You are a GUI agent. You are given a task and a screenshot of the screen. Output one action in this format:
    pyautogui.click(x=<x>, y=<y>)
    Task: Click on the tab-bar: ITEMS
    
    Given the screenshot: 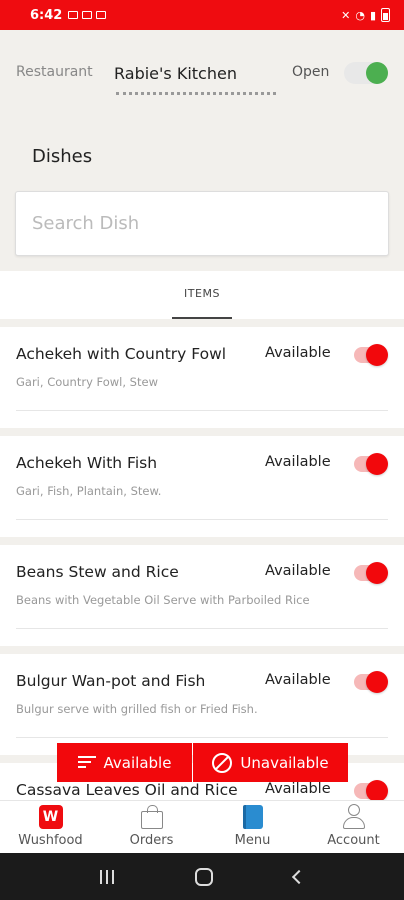 What is the action you would take?
    pyautogui.click(x=202, y=295)
    